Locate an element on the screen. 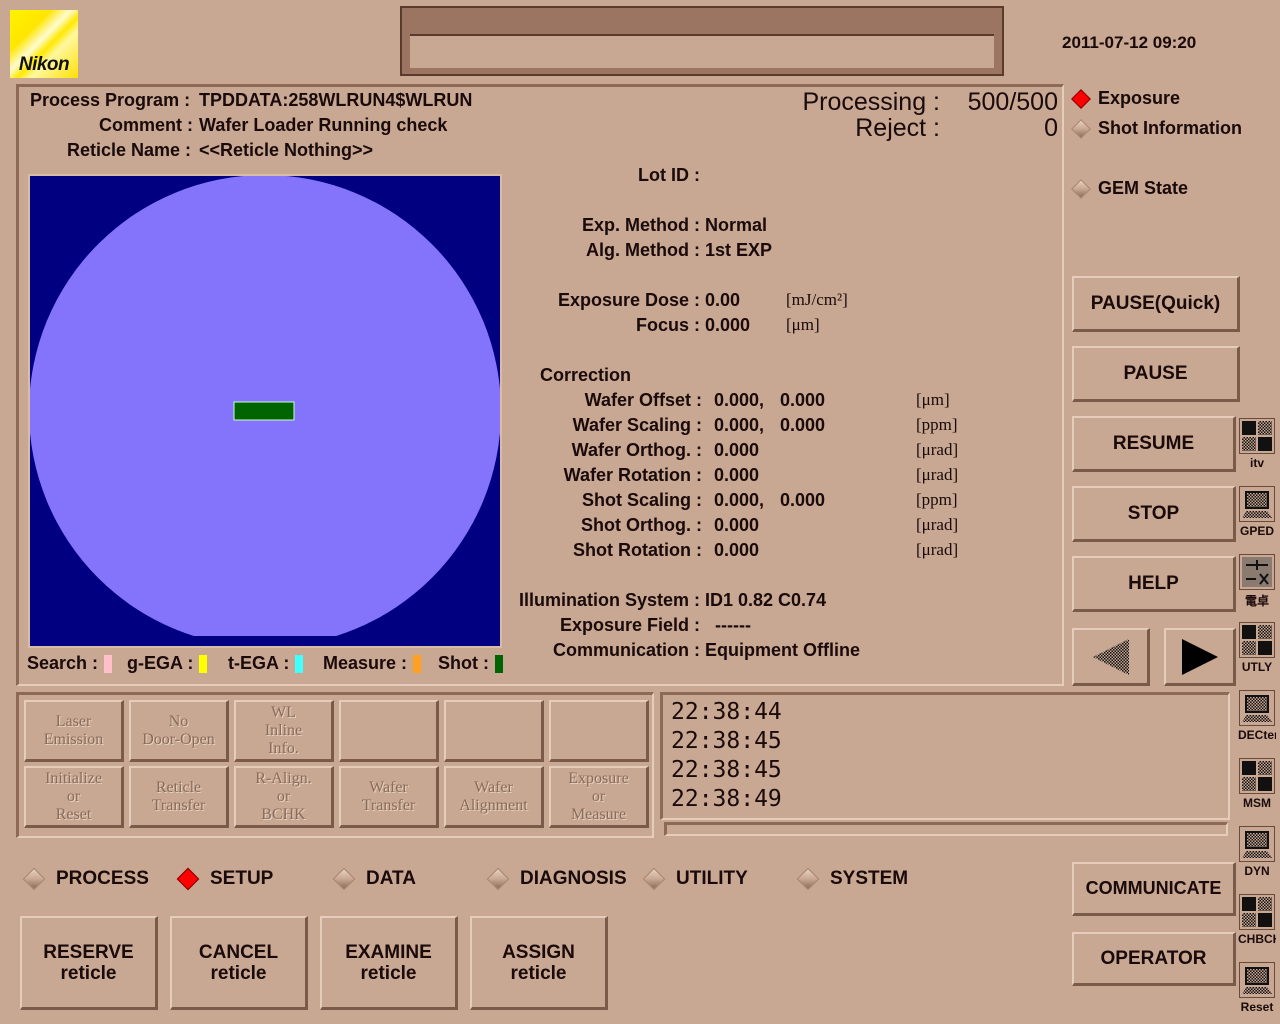 The height and width of the screenshot is (1024, 1280). assign-reticle-button: ASSIGN reticle is located at coordinates (539, 963).